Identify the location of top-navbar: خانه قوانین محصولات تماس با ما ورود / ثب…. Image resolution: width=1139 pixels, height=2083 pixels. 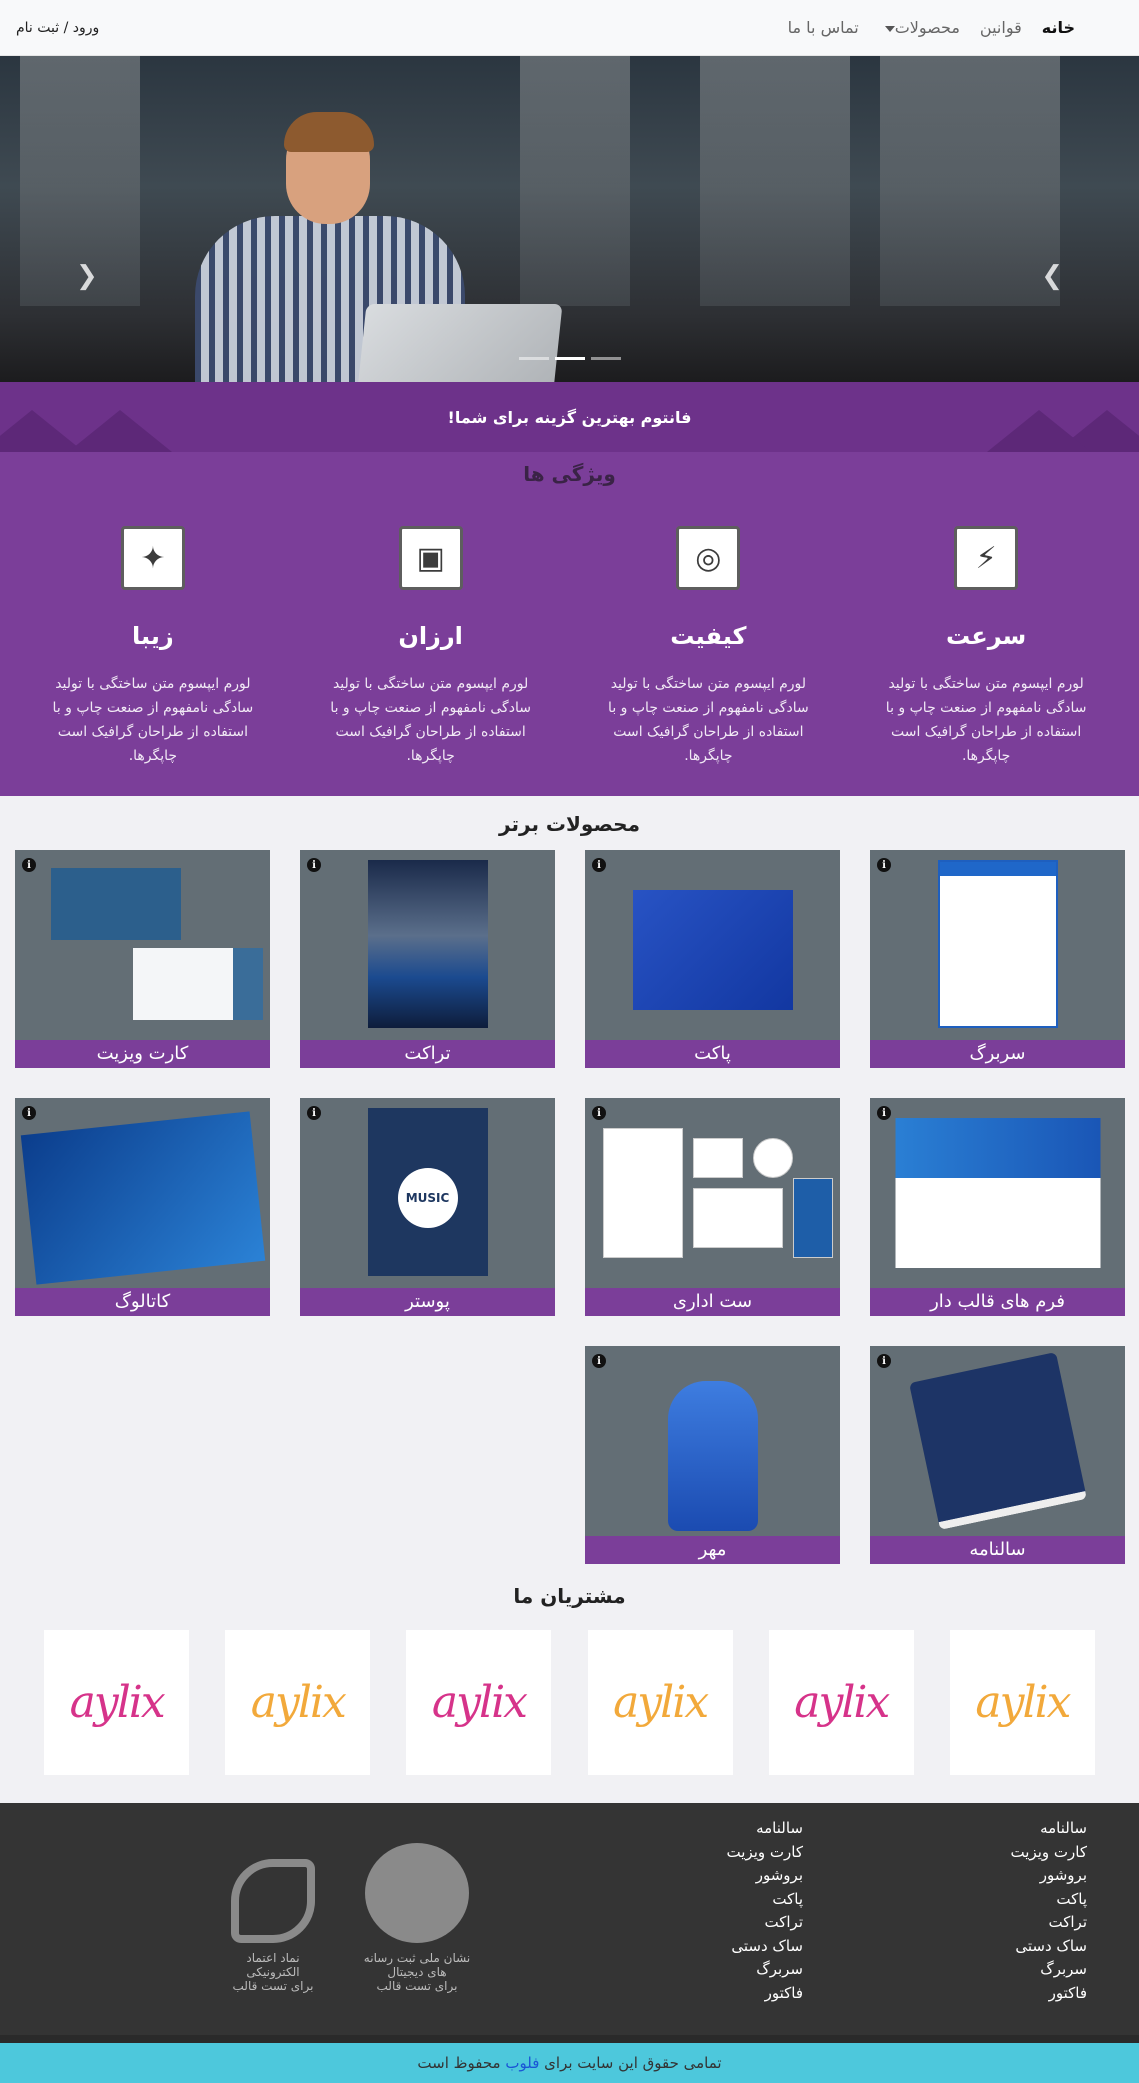
(569, 28).